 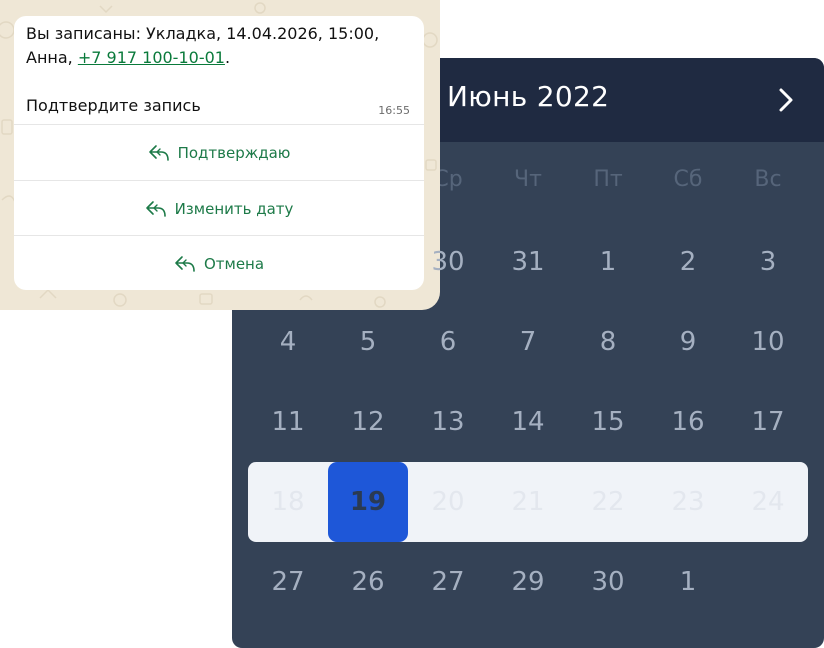 I want to click on calendar-day: 24, so click(x=768, y=502).